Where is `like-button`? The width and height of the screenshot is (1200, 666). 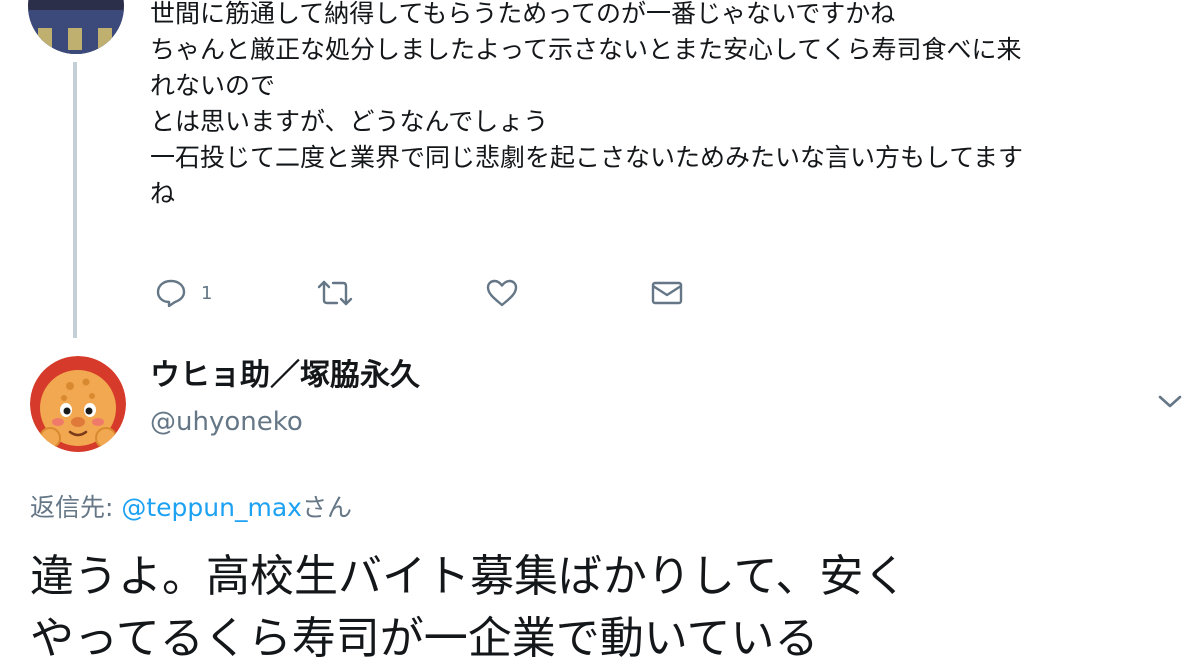
like-button is located at coordinates (502, 293).